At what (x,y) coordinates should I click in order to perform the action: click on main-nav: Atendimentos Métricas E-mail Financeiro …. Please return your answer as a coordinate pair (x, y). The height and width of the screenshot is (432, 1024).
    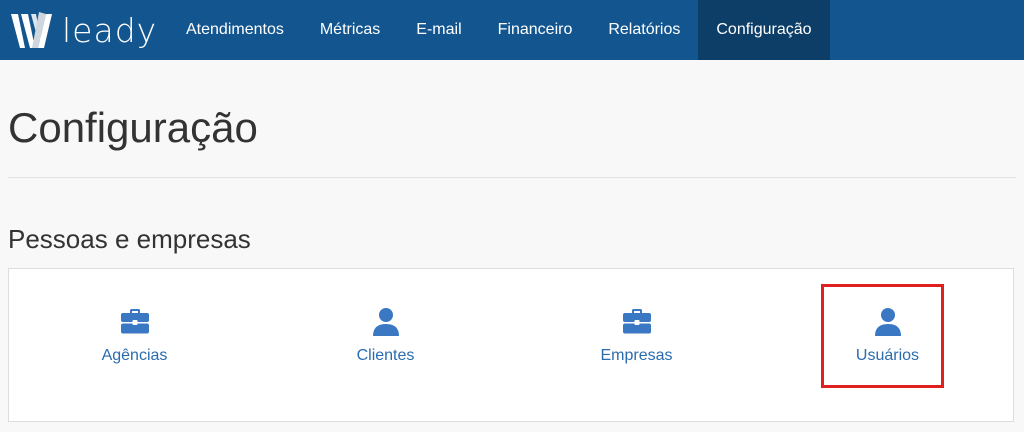
    Looking at the image, I should click on (499, 30).